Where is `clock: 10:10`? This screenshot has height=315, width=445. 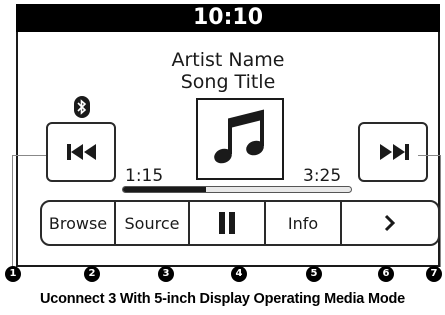 clock: 10:10 is located at coordinates (228, 17).